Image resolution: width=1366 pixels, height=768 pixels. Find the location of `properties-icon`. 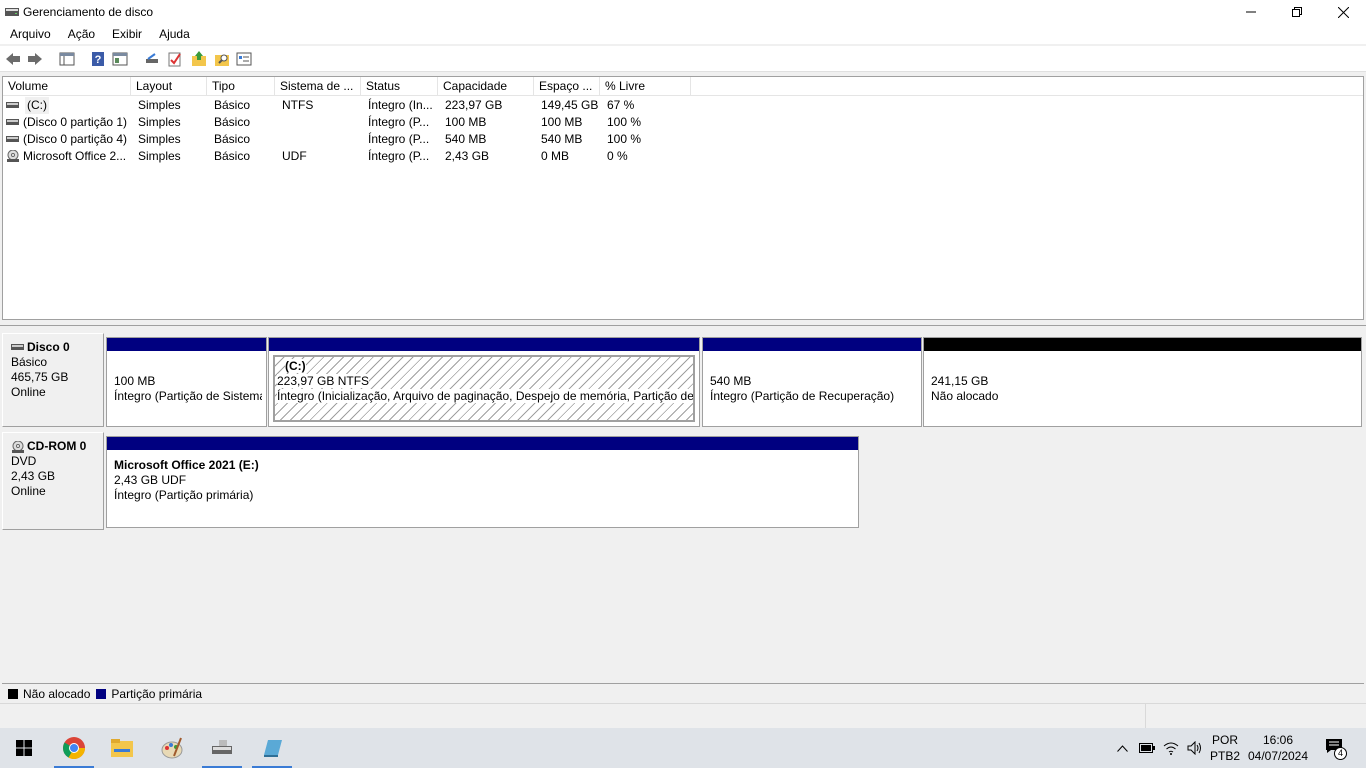

properties-icon is located at coordinates (120, 59).